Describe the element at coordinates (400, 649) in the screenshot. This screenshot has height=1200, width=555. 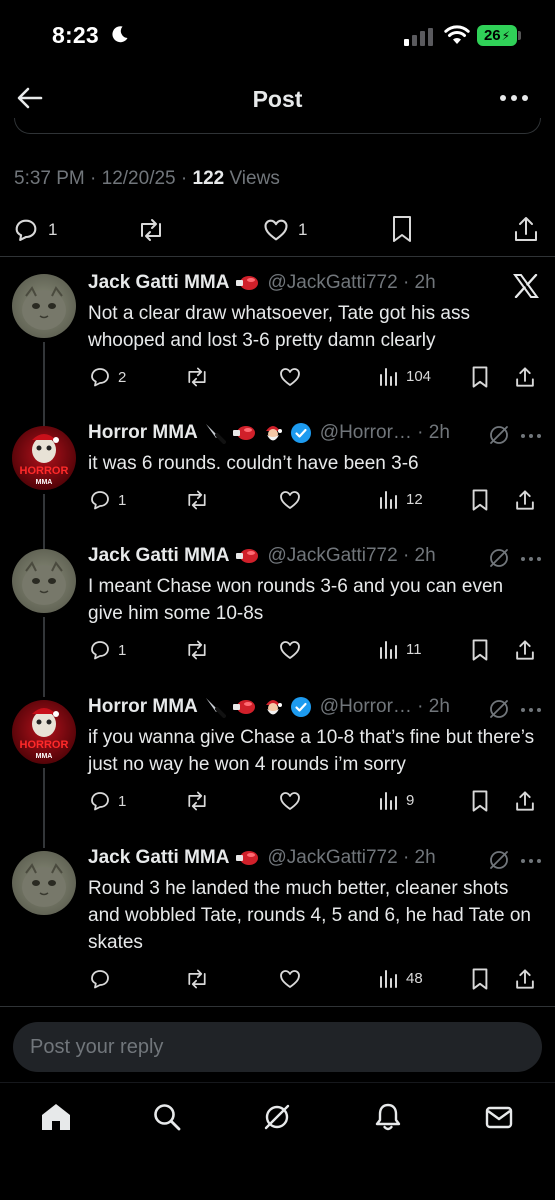
I see `views-button: 11` at that location.